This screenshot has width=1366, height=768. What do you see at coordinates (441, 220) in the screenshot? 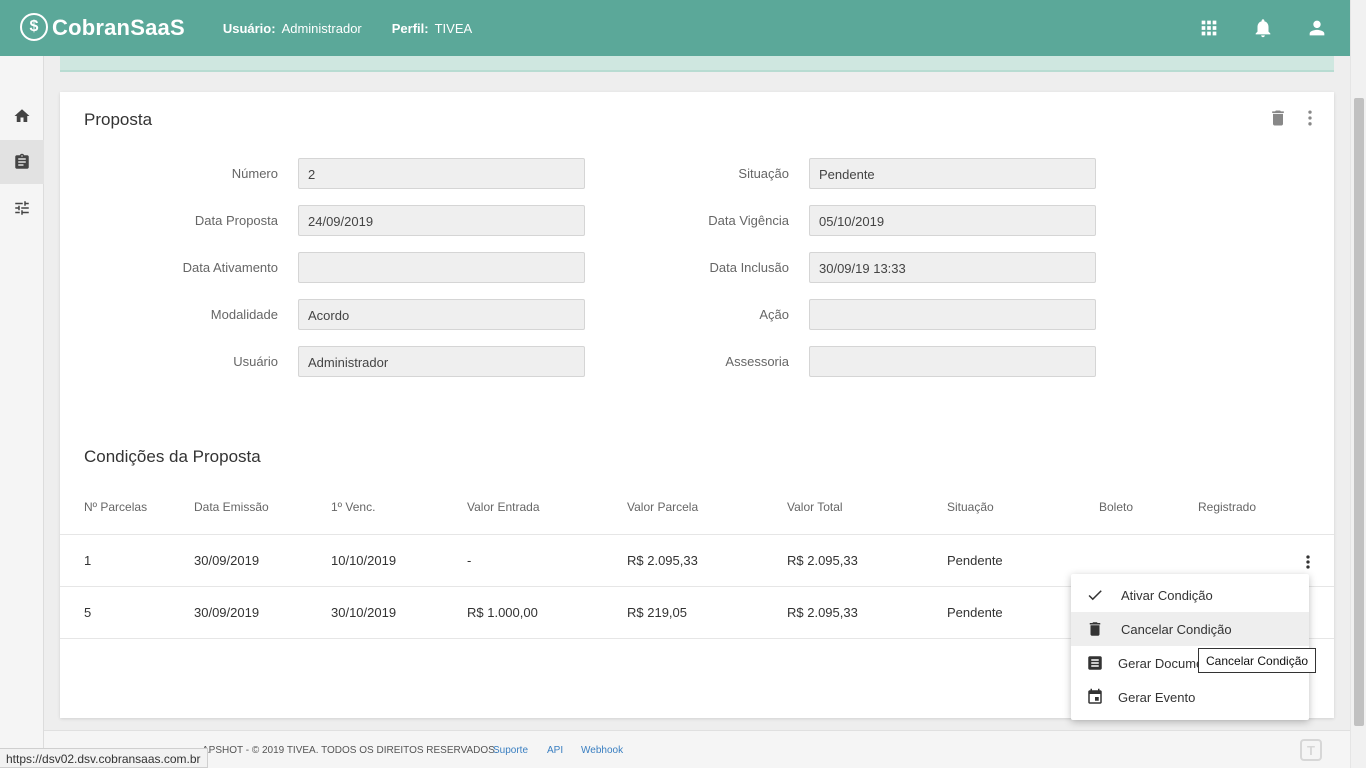
I see `field-data-proposta: 24/09/2019` at bounding box center [441, 220].